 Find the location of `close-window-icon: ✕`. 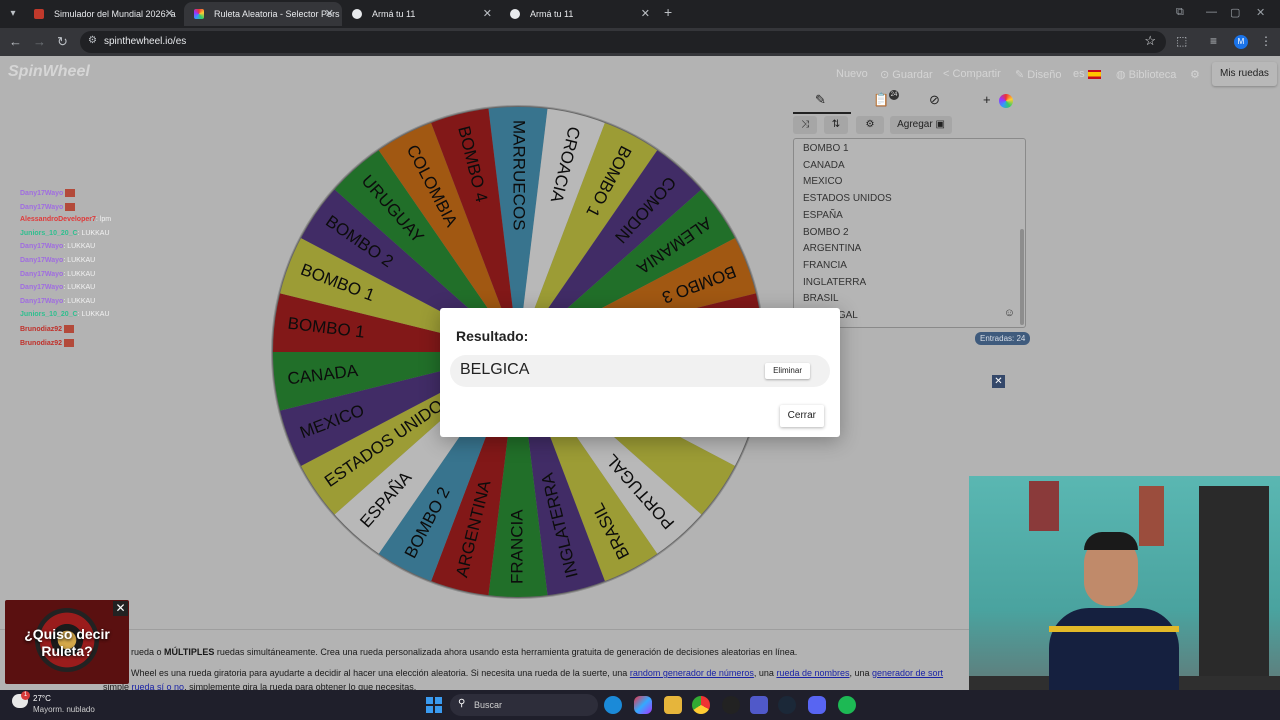

close-window-icon: ✕ is located at coordinates (1260, 12).